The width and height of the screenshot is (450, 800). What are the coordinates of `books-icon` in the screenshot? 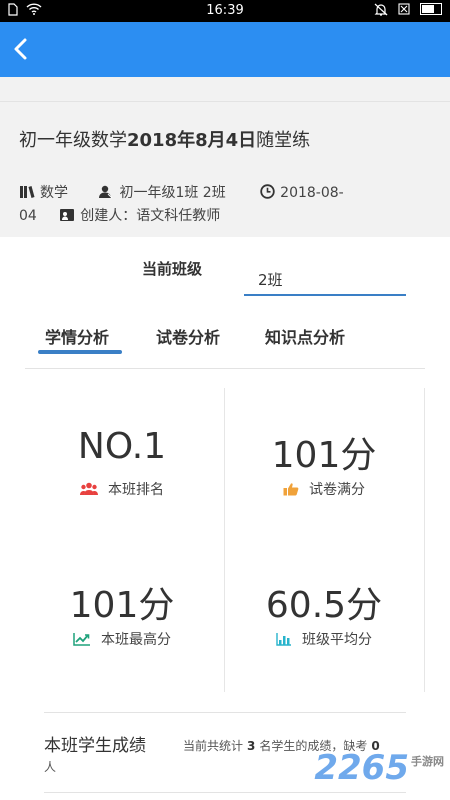 It's located at (27, 192).